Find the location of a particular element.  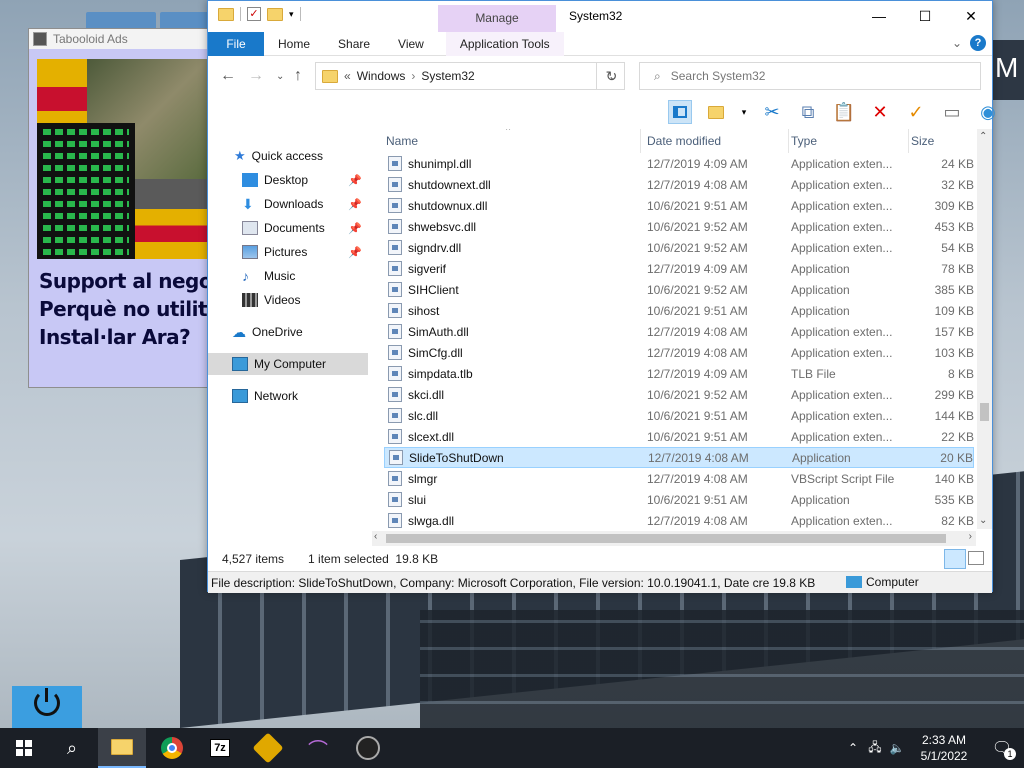

column-type: Type is located at coordinates (849, 141).